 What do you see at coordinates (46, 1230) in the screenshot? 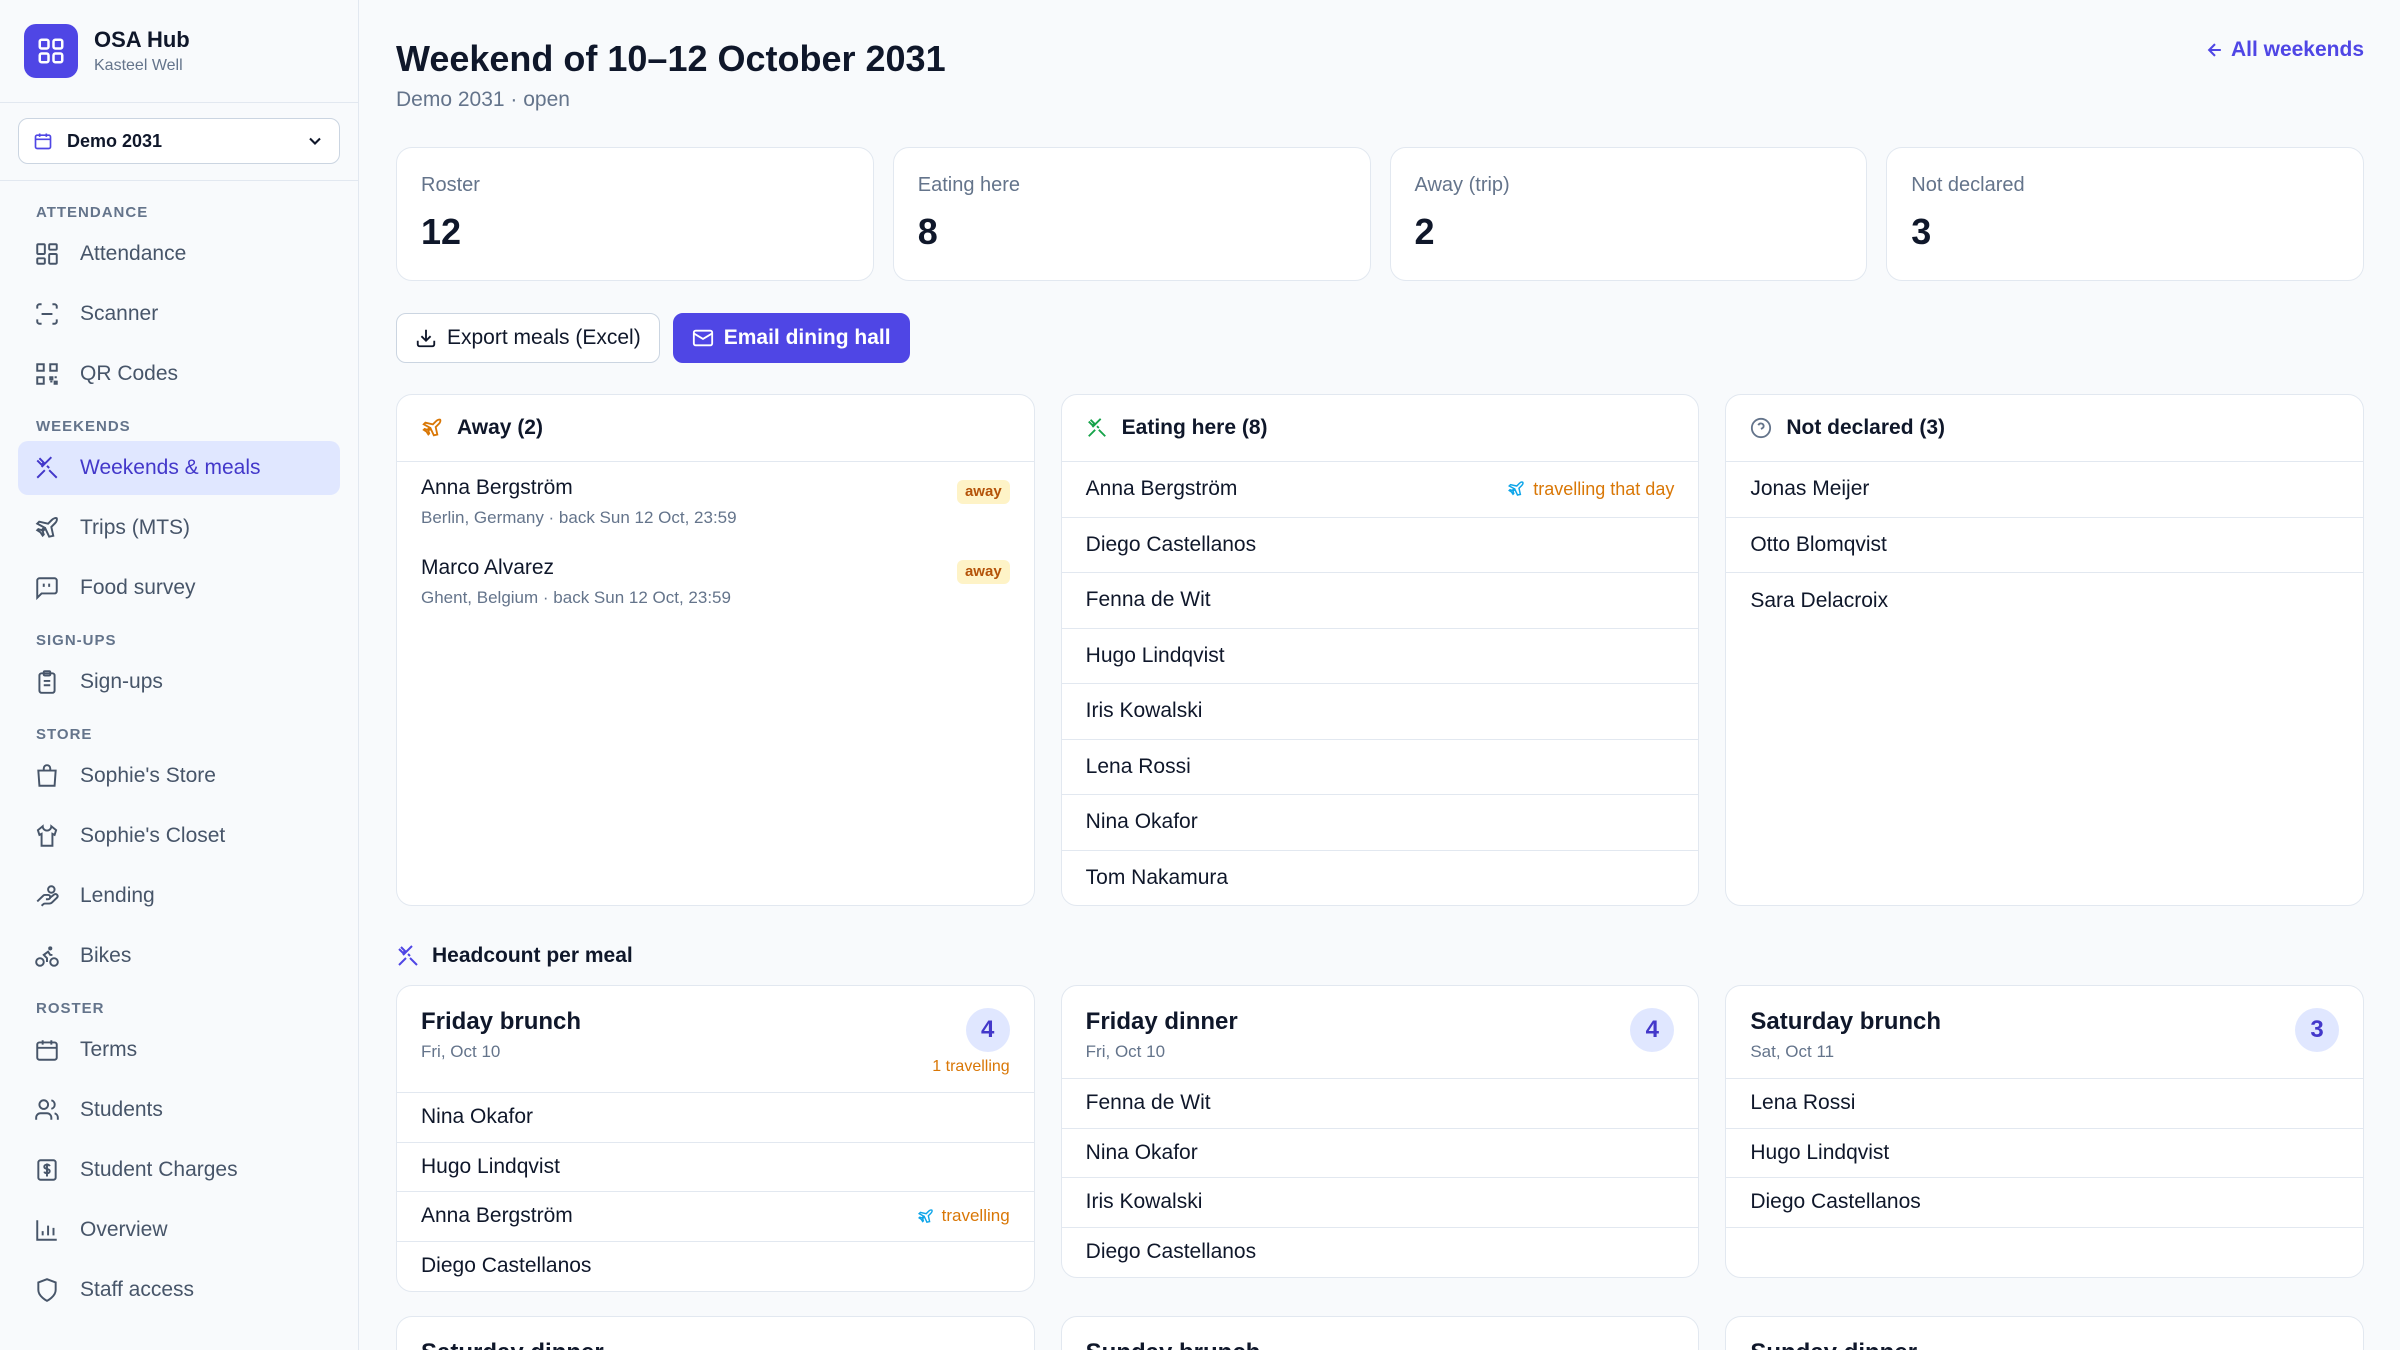
I see `bar-chart-icon` at bounding box center [46, 1230].